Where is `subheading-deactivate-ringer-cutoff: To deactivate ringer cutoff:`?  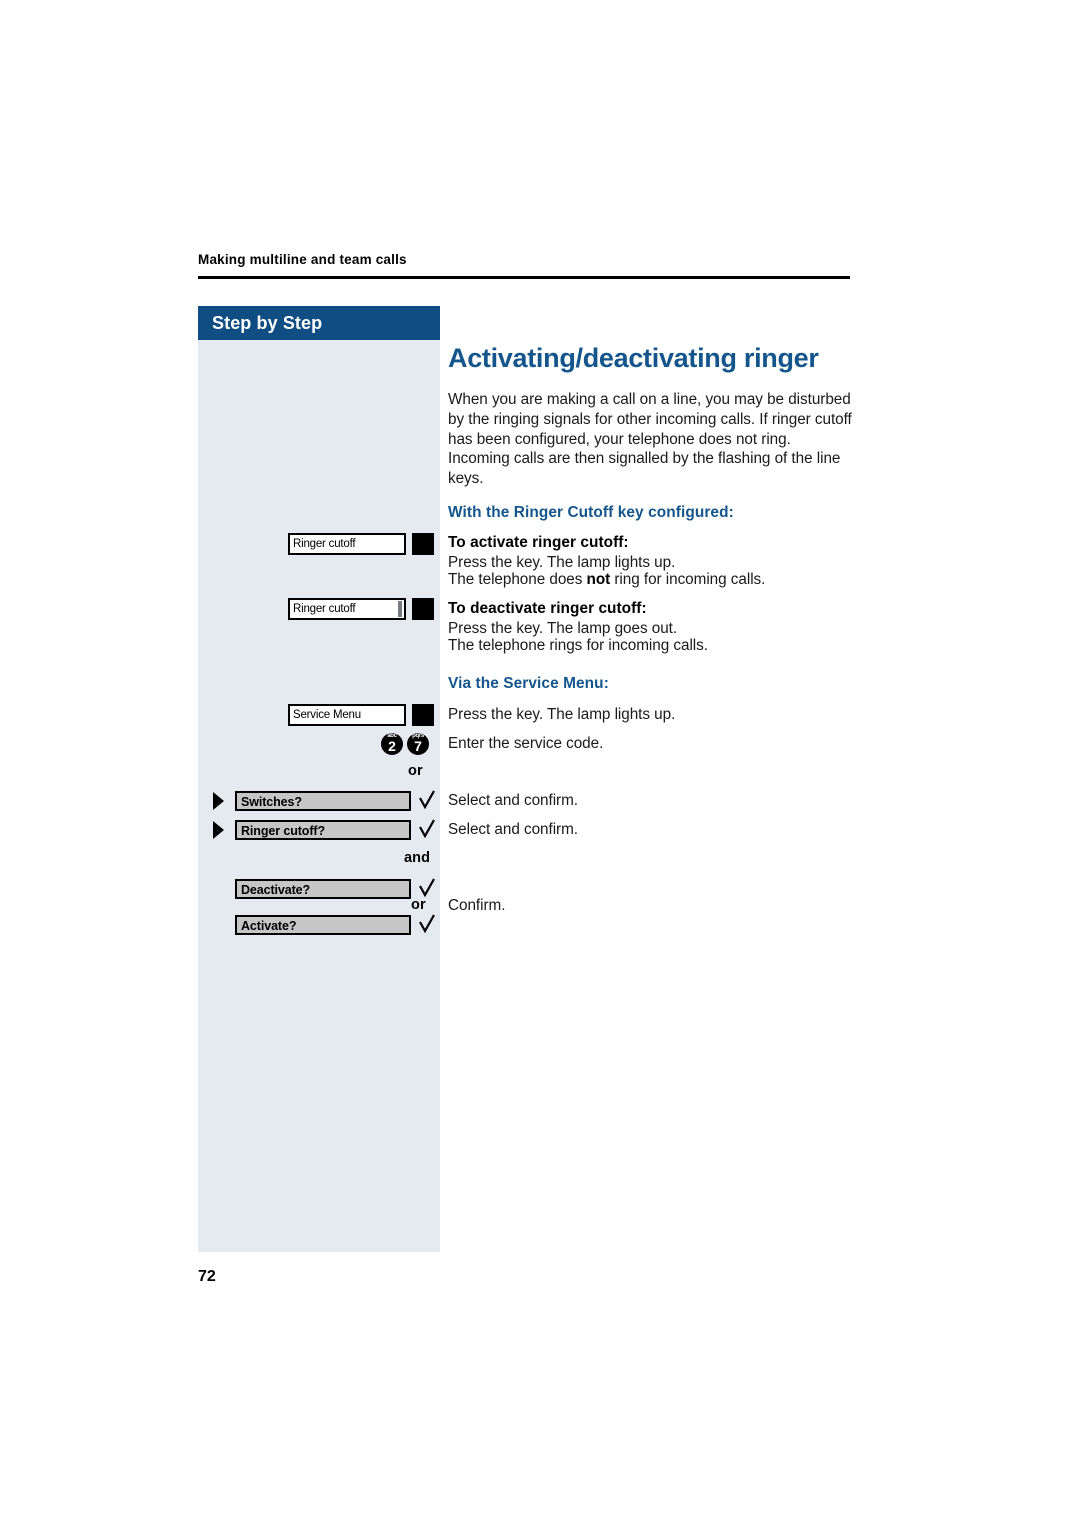 subheading-deactivate-ringer-cutoff: To deactivate ringer cutoff: is located at coordinates (547, 608).